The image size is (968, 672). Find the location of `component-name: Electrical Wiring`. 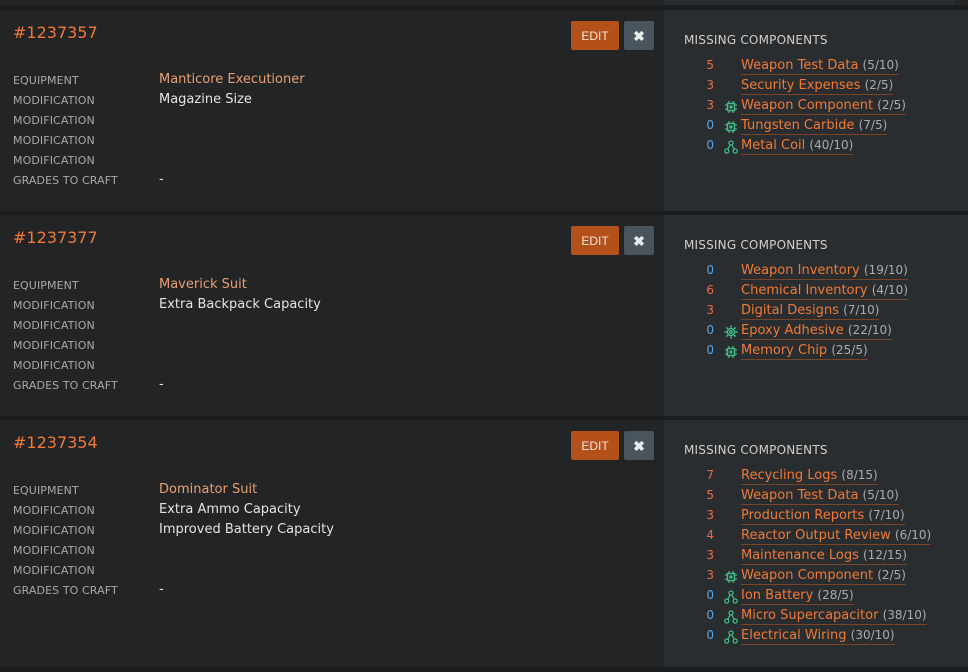

component-name: Electrical Wiring is located at coordinates (794, 635).